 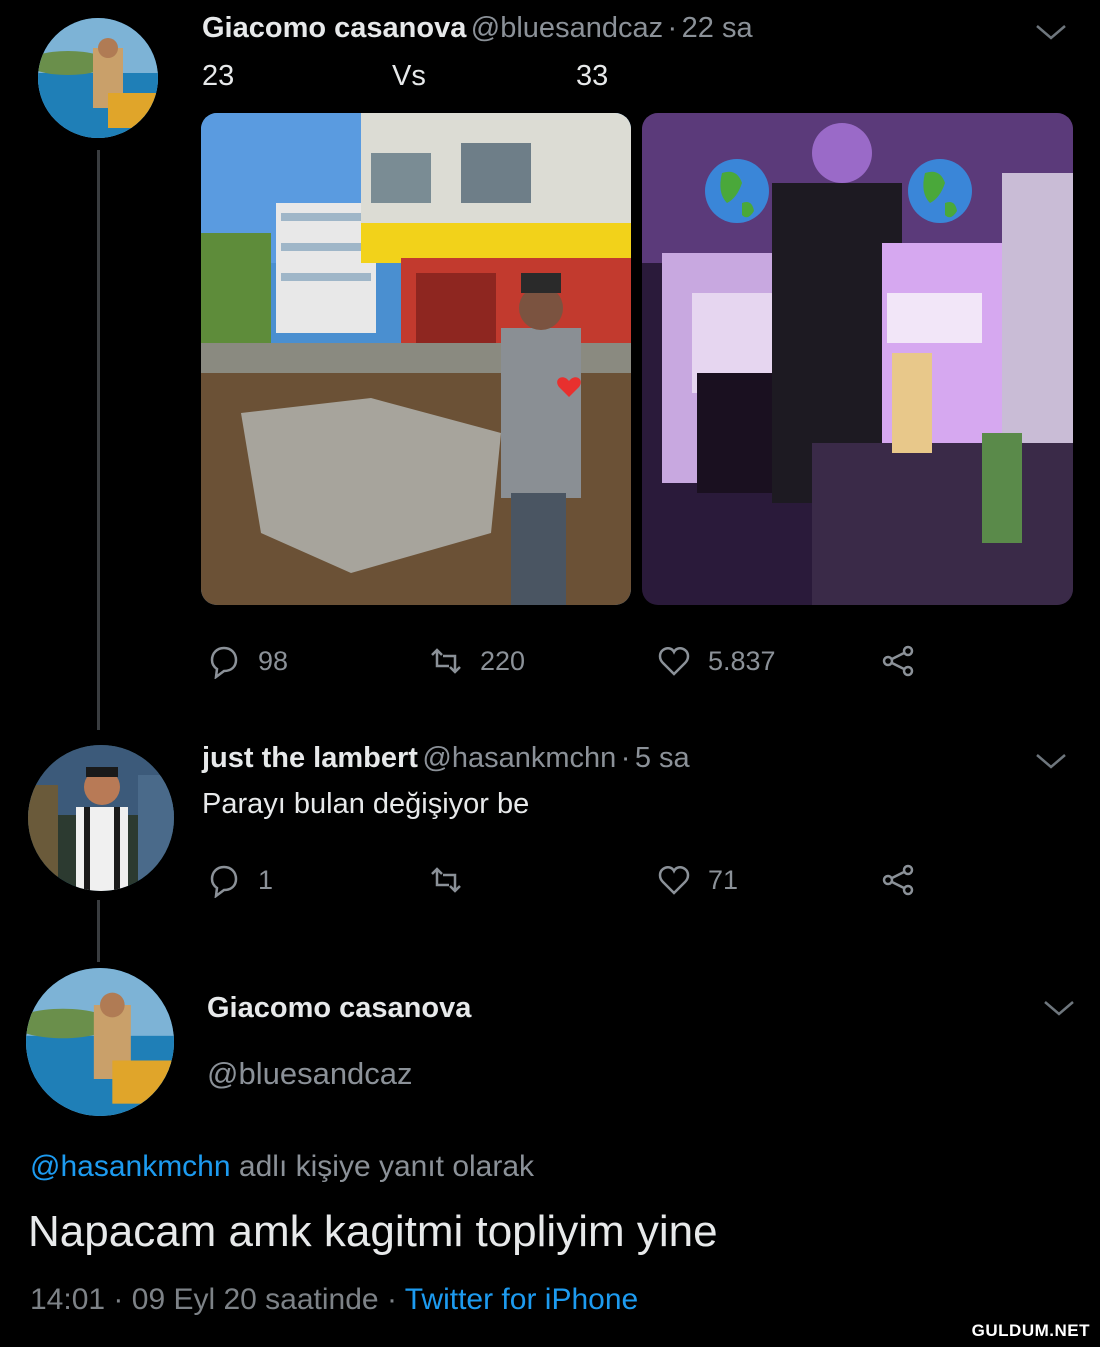 I want to click on tweet-time: 14:01, so click(x=67, y=1299).